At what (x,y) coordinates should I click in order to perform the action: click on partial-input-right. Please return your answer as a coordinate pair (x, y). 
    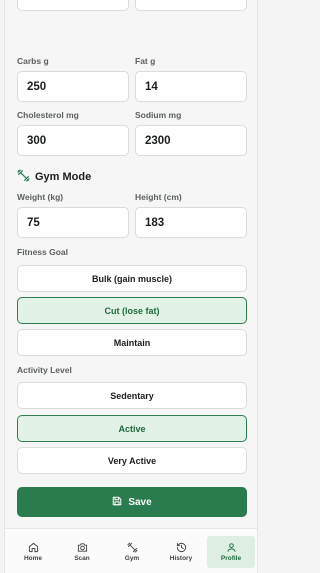
    Looking at the image, I should click on (191, 5).